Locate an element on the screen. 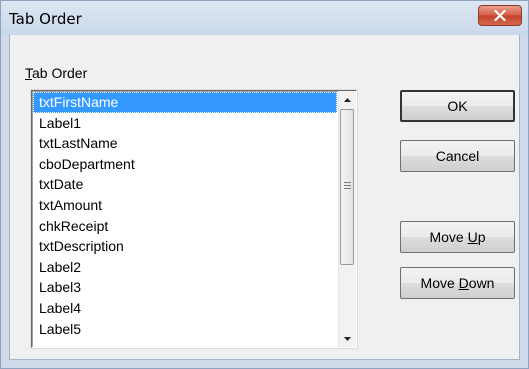  list-item: Label2 is located at coordinates (185, 267).